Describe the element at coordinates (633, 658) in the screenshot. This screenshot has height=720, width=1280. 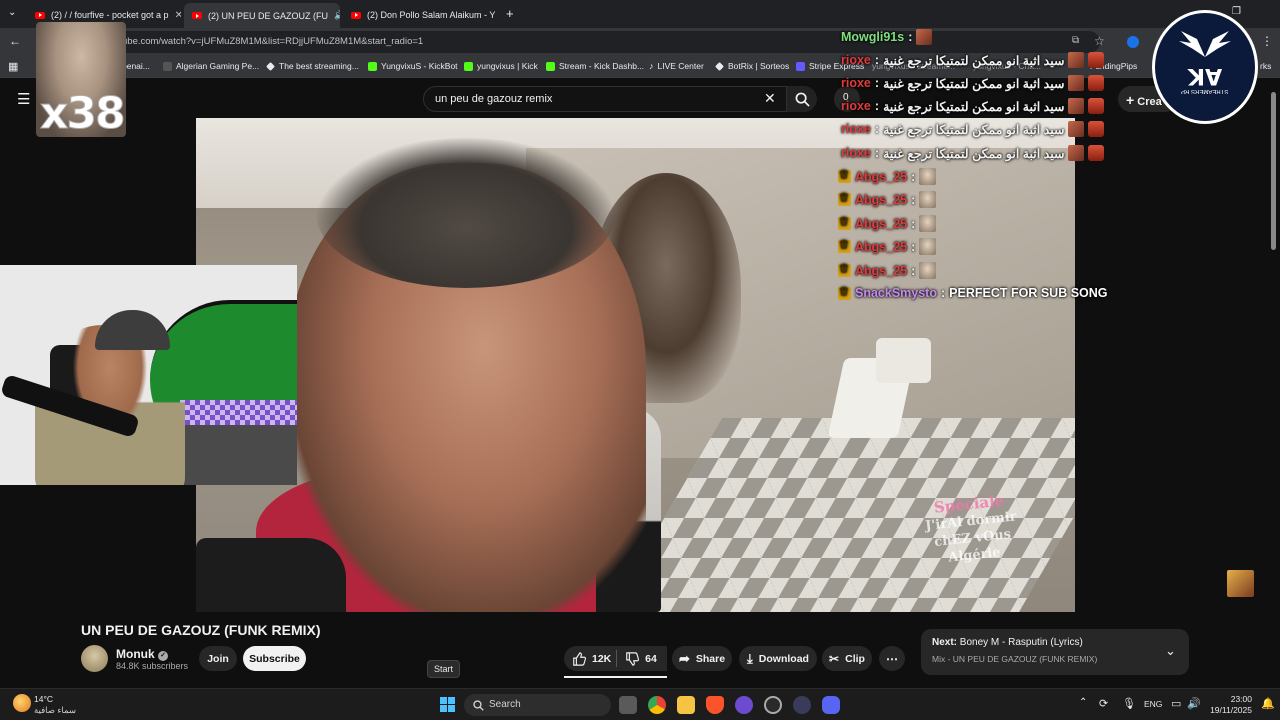
I see `thumbs-down-icon` at that location.